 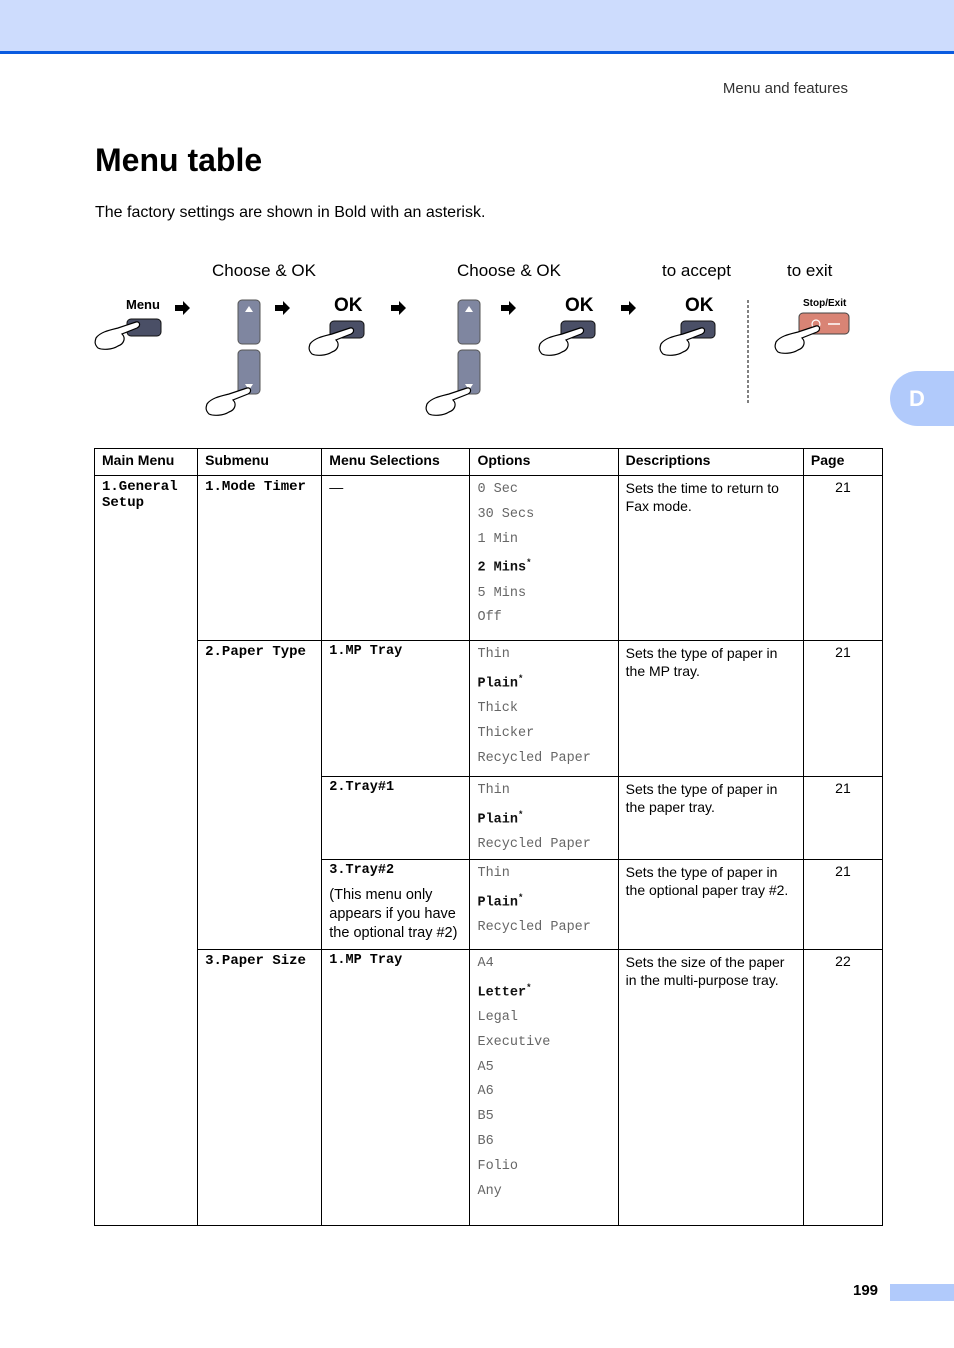 I want to click on option-label: Thick, so click(x=497, y=709).